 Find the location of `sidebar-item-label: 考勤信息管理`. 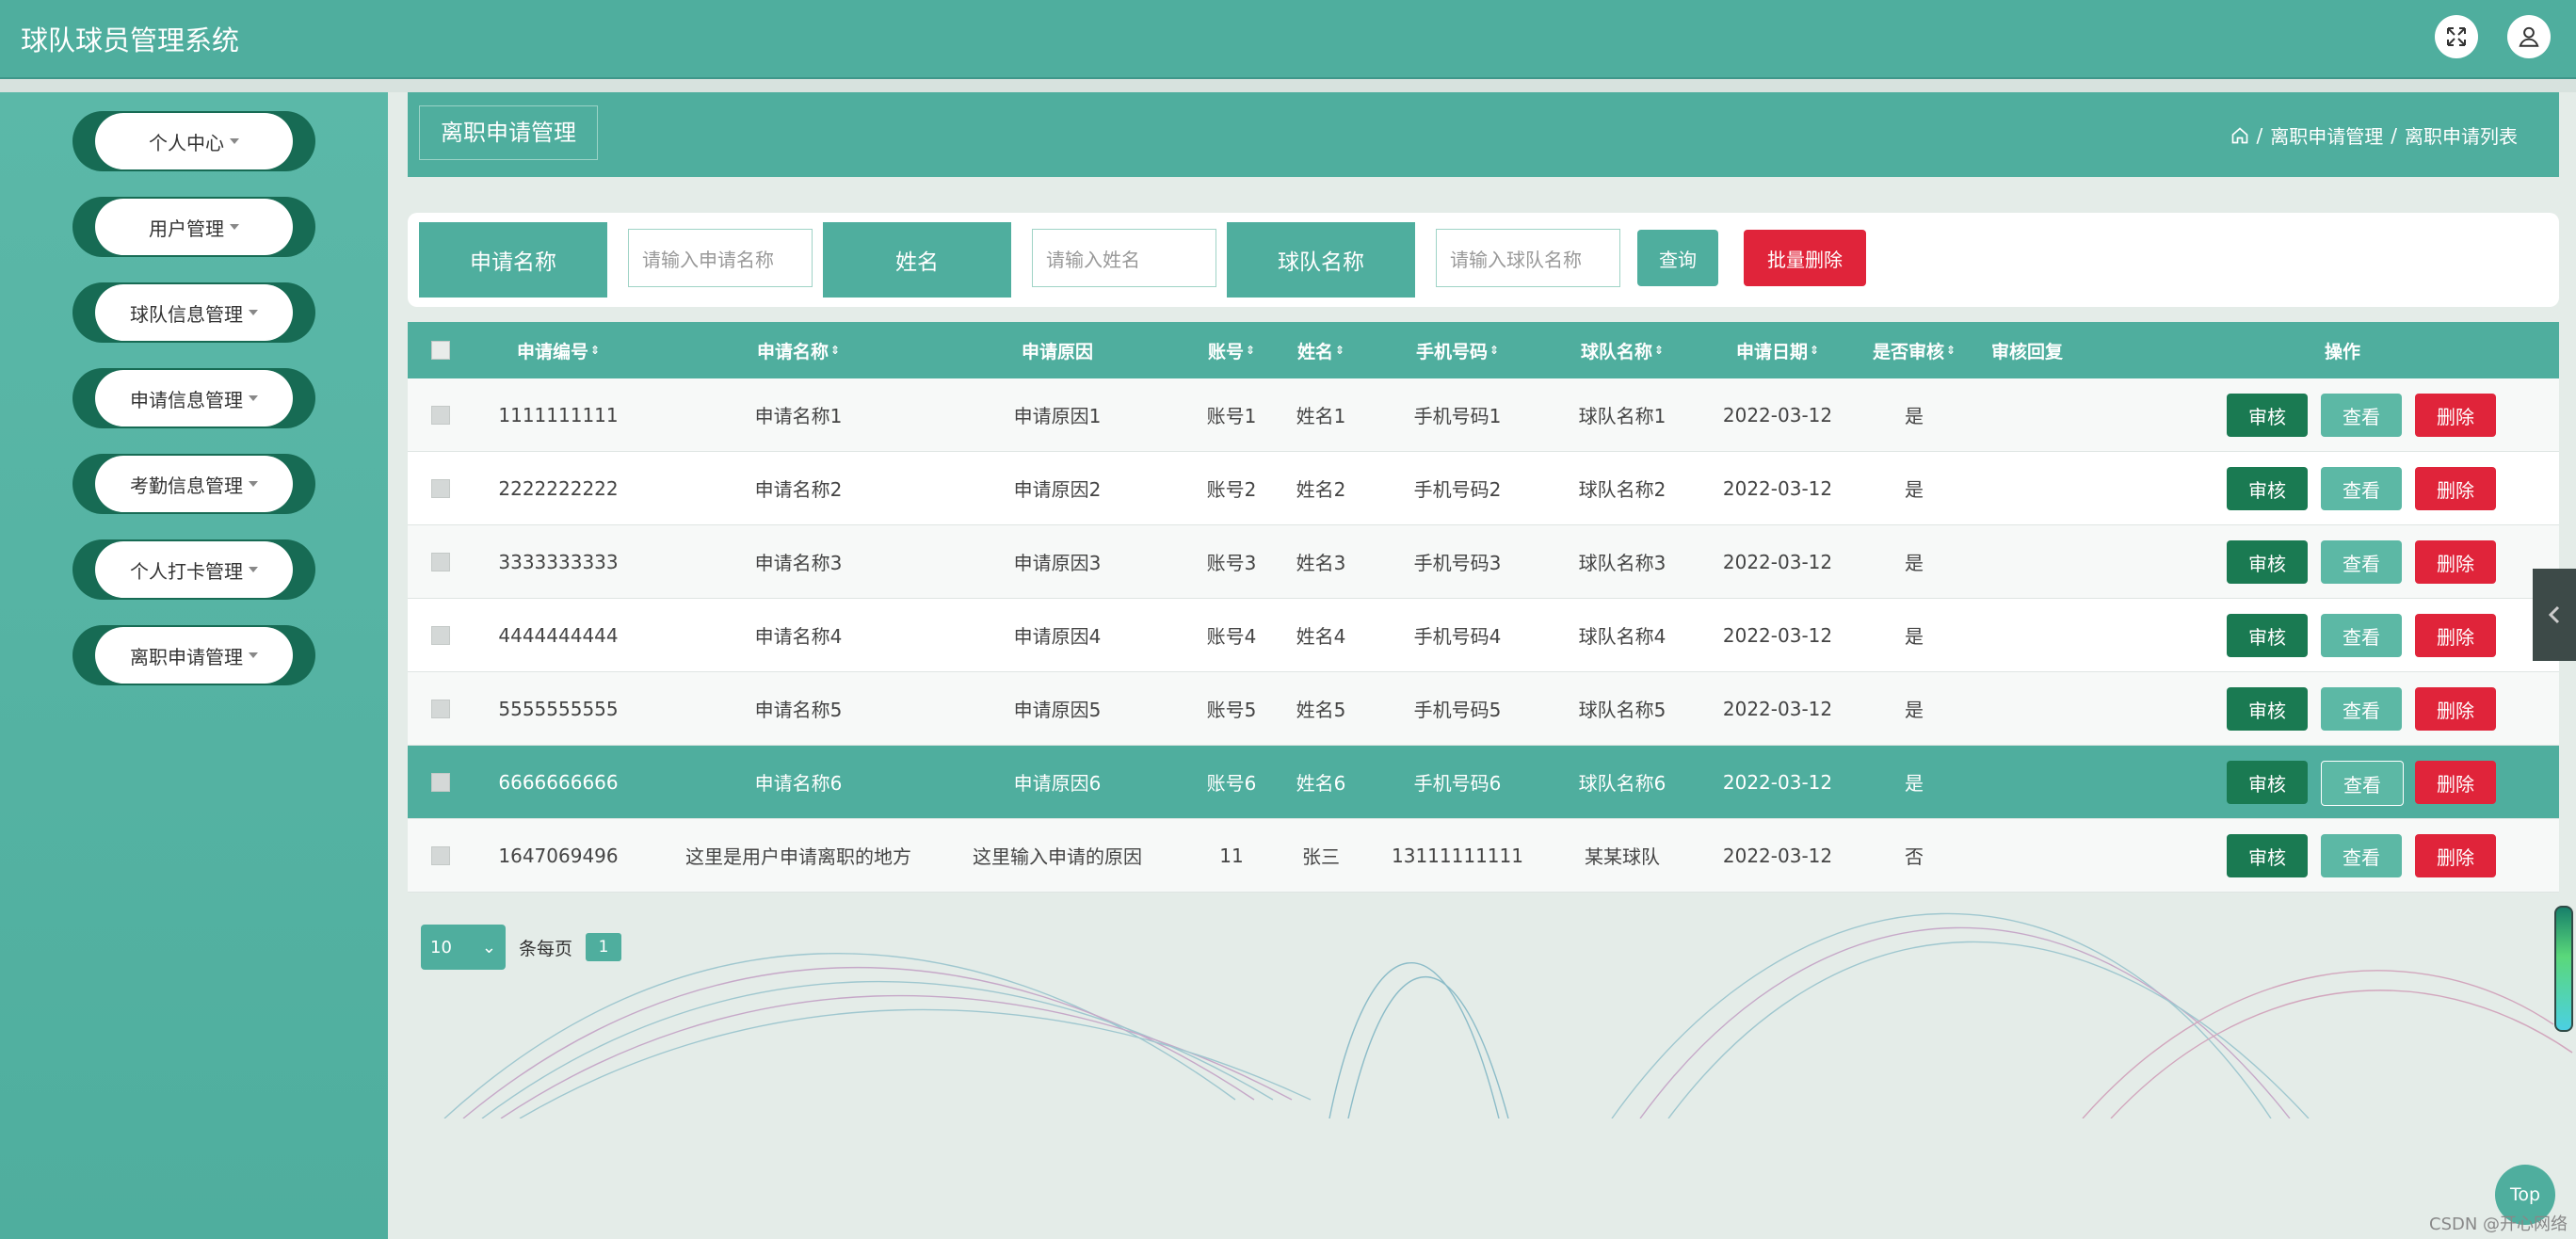

sidebar-item-label: 考勤信息管理 is located at coordinates (186, 486).